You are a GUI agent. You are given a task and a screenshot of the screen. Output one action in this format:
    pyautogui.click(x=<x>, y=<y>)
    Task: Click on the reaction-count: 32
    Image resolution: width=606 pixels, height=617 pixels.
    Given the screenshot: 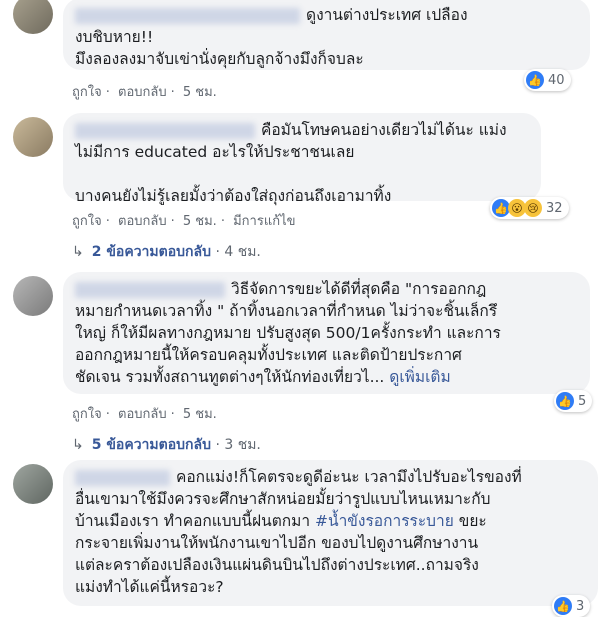 What is the action you would take?
    pyautogui.click(x=554, y=208)
    